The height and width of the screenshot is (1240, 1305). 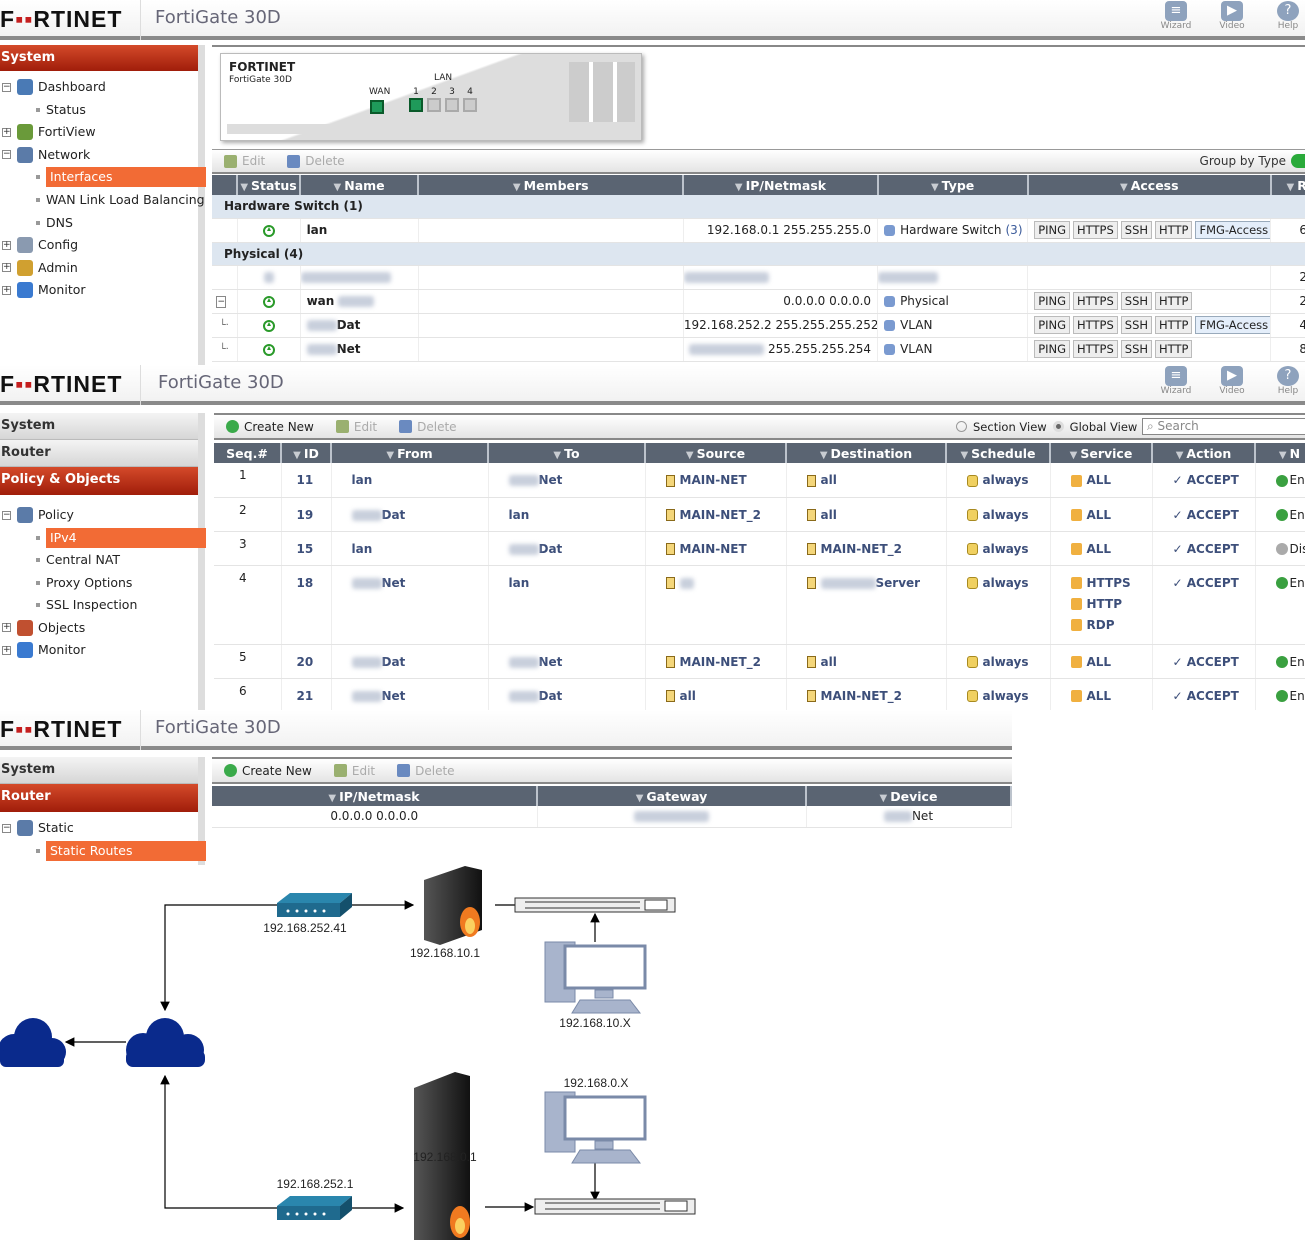 I want to click on pc-bottom-ip: 192.168.0.X, so click(x=596, y=1083).